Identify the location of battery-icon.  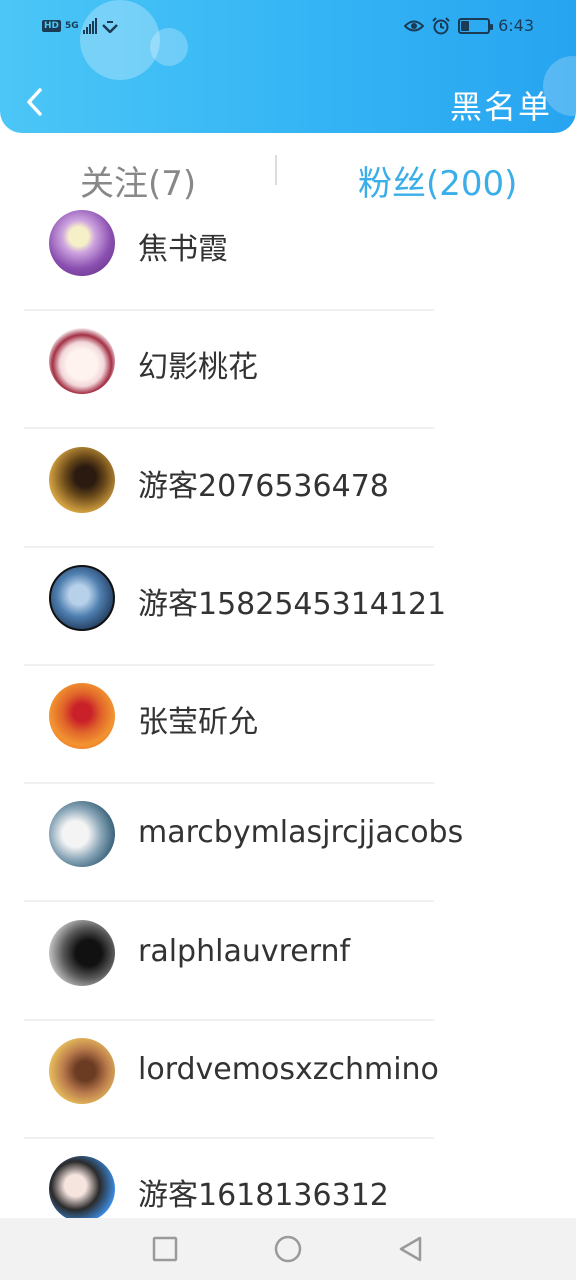
(476, 25).